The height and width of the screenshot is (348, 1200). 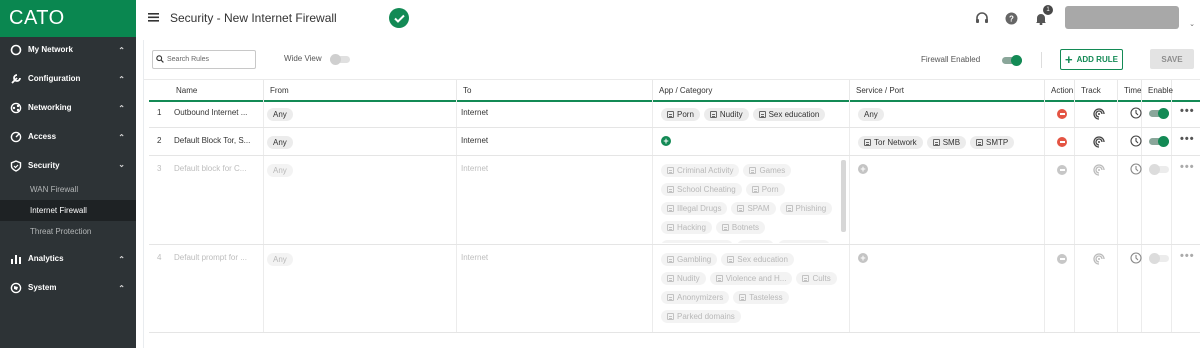 I want to click on sidebar-item-label: Security, so click(x=44, y=165).